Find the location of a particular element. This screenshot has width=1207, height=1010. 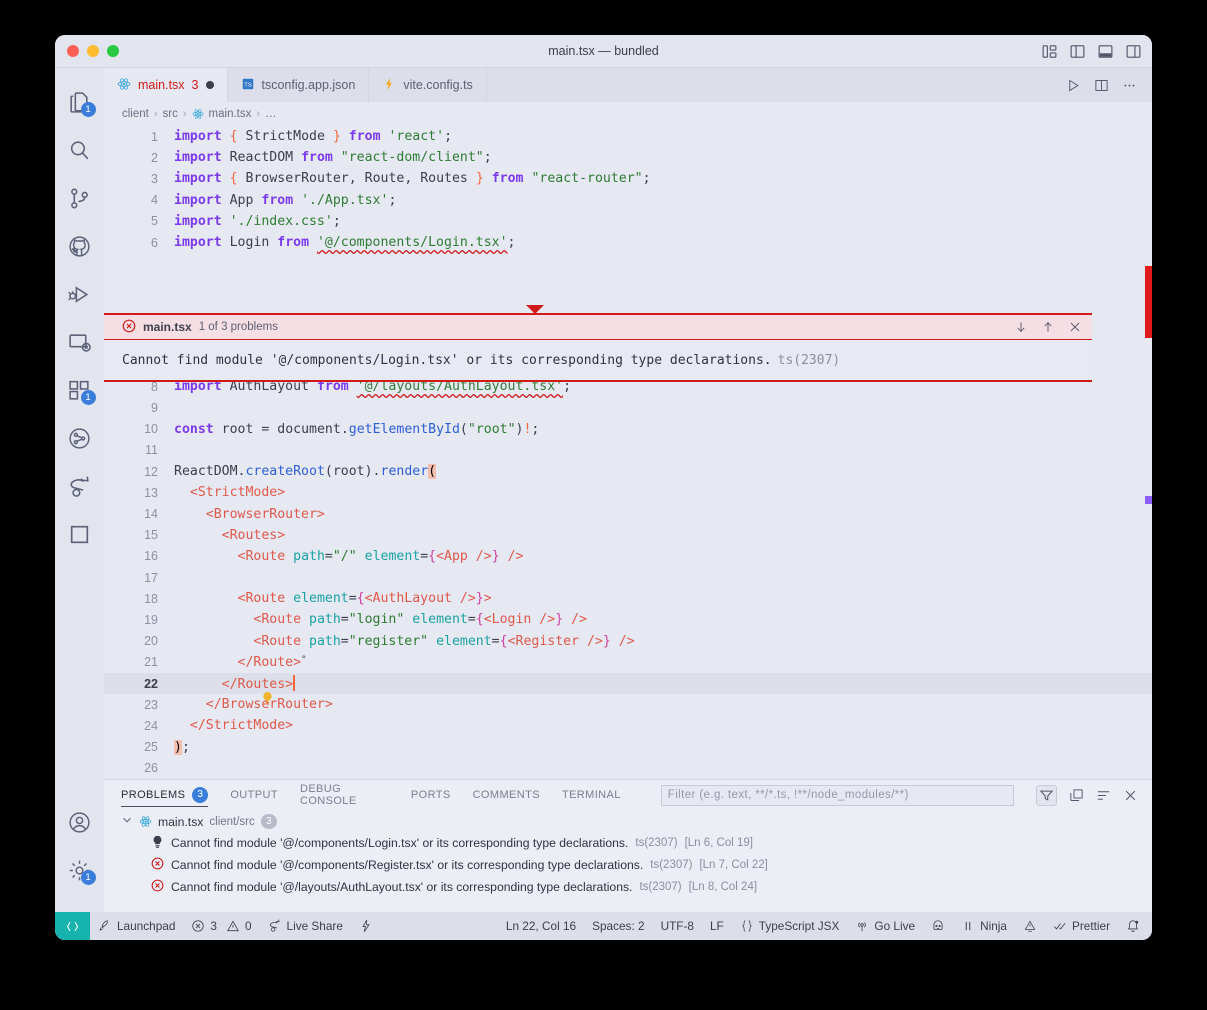

code-line-text: </Route>° is located at coordinates (272, 662).